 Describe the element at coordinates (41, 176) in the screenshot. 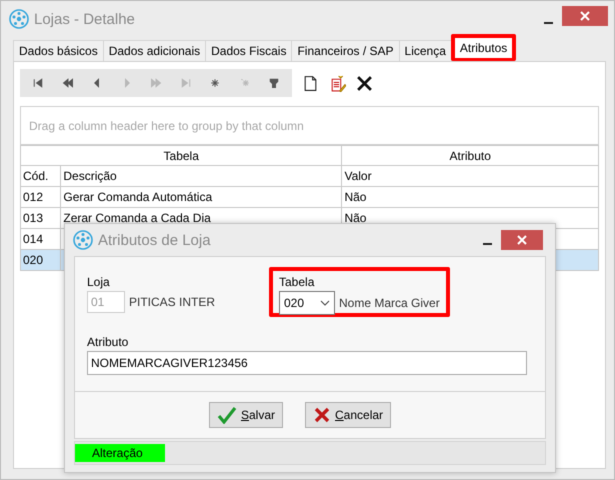

I see `column-header: Cód.` at that location.